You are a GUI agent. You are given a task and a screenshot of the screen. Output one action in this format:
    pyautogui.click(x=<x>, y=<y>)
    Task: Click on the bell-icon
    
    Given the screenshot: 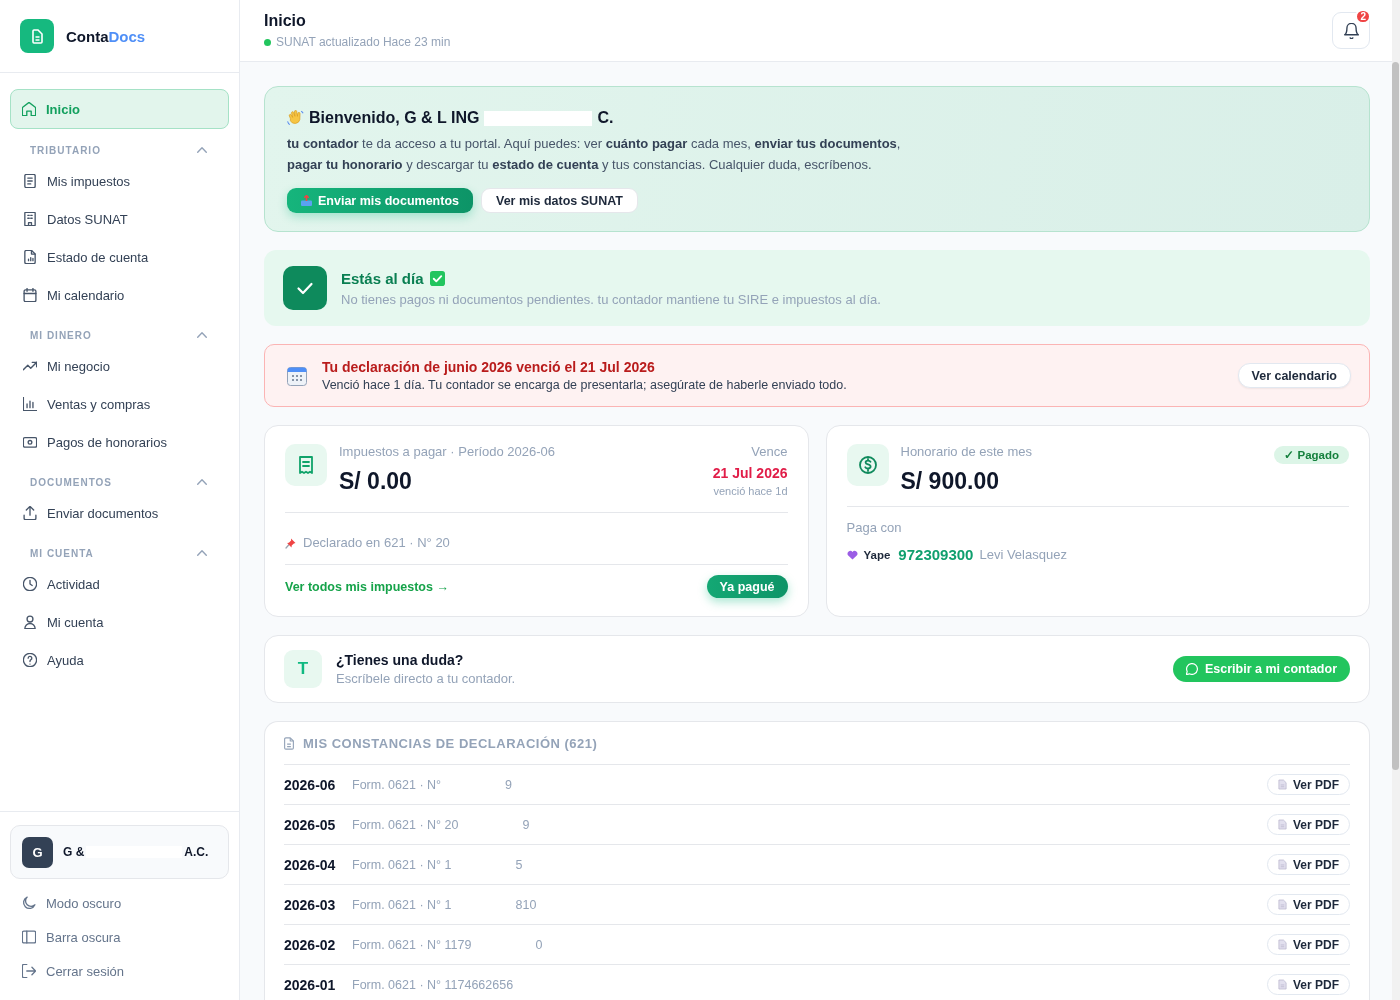 What is the action you would take?
    pyautogui.click(x=1351, y=30)
    